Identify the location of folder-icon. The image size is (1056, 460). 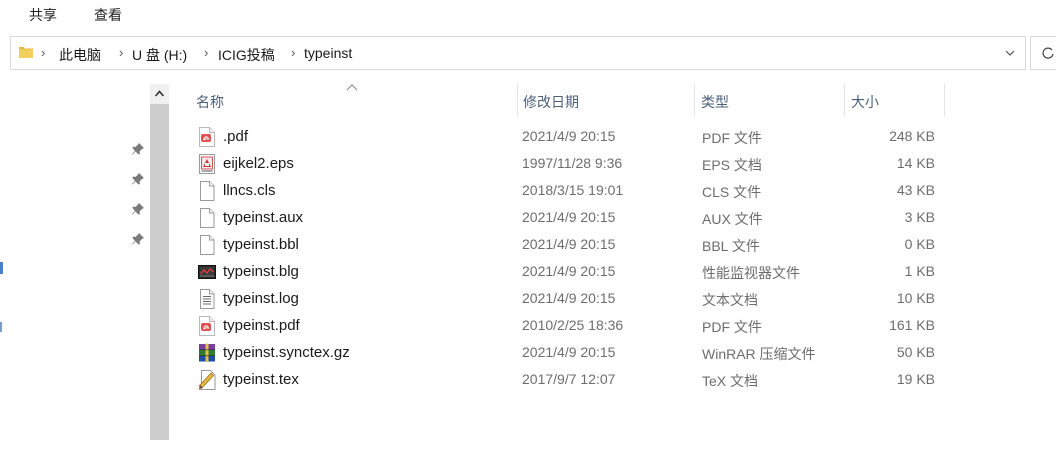
(26, 52).